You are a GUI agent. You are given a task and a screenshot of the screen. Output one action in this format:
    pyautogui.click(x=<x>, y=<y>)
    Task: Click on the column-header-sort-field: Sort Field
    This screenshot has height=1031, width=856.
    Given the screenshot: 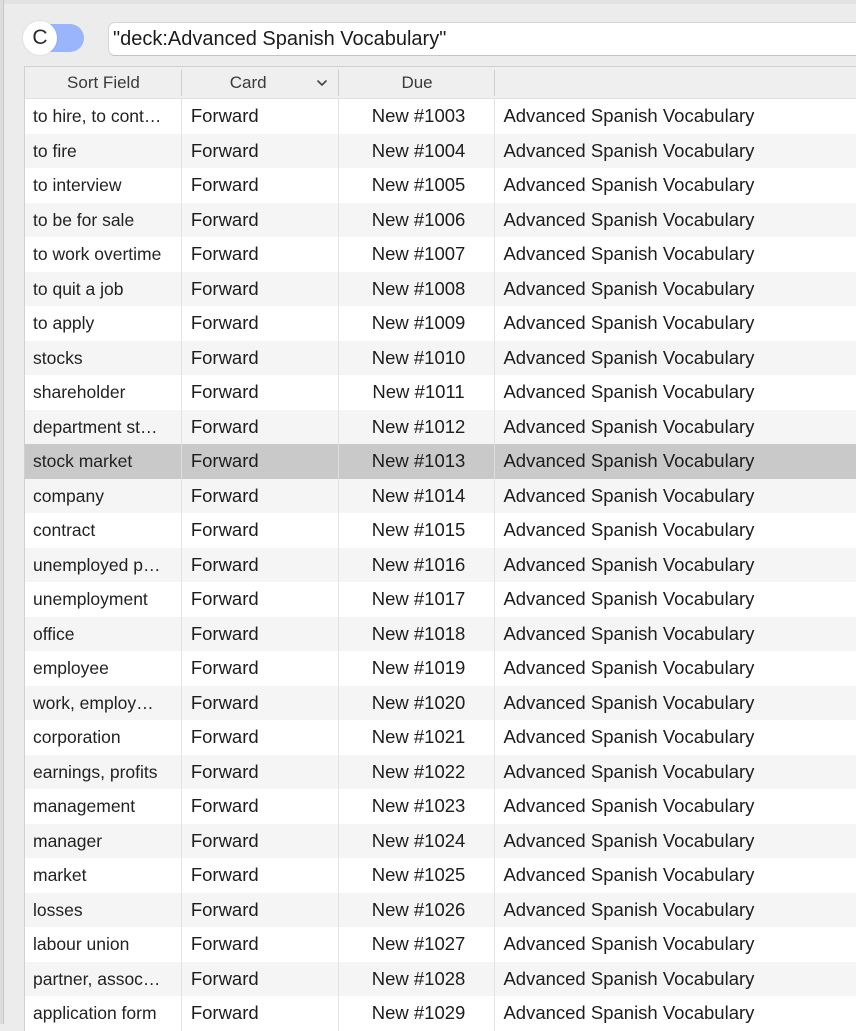 What is the action you would take?
    pyautogui.click(x=103, y=83)
    